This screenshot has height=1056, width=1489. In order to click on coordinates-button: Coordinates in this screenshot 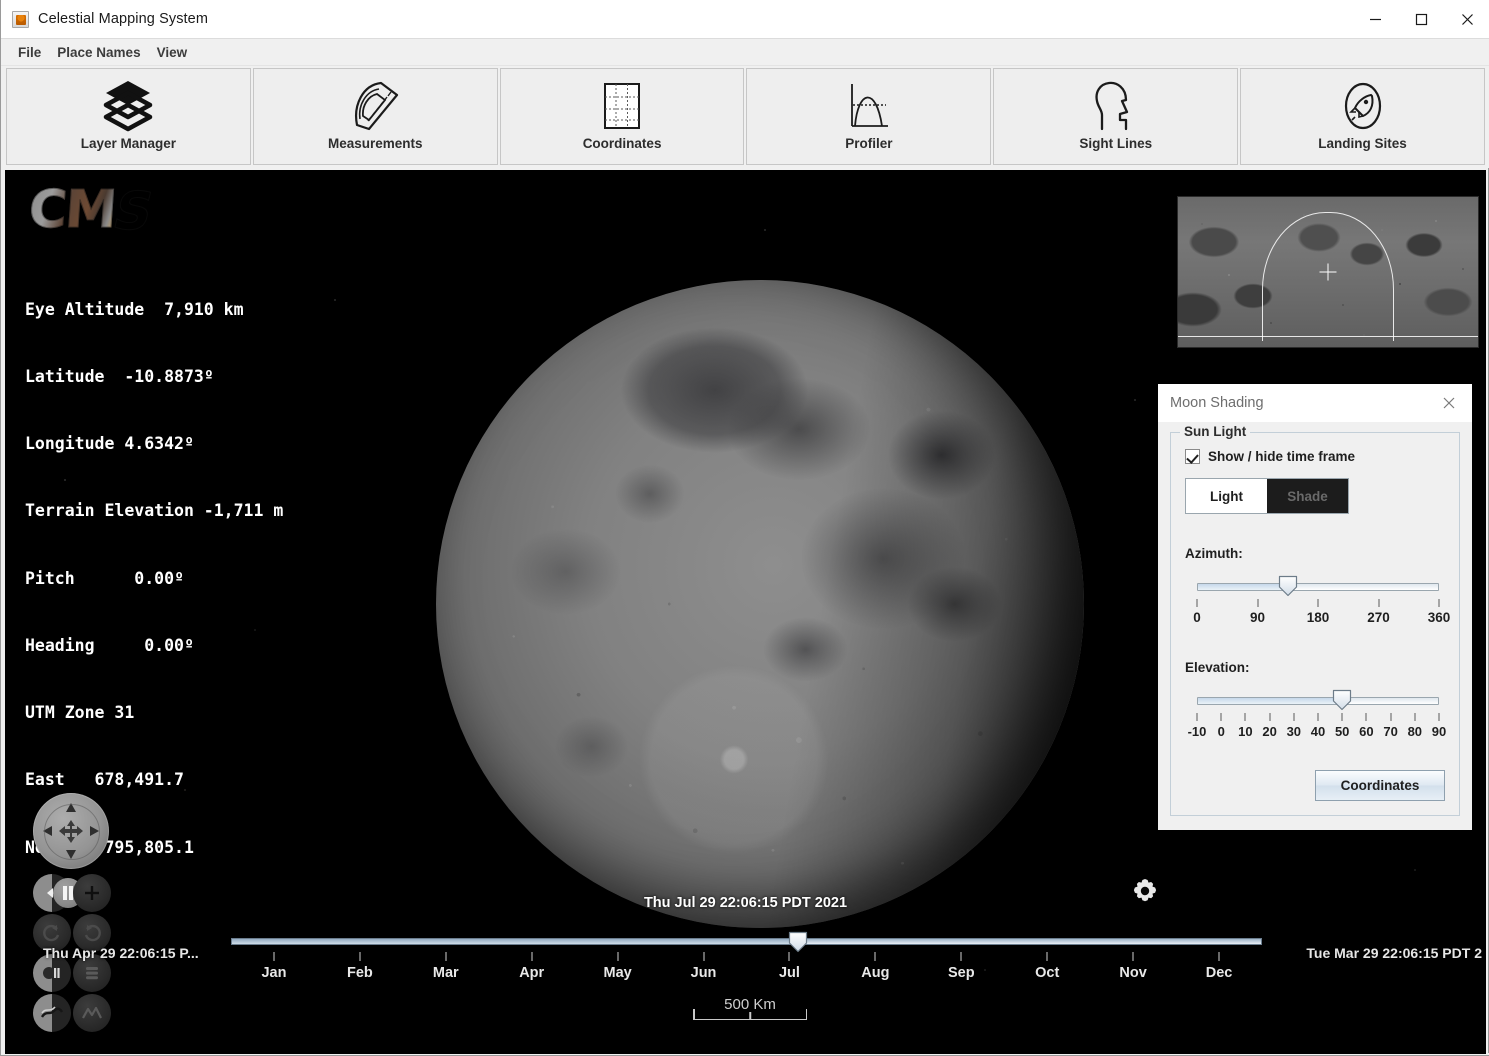, I will do `click(1380, 785)`.